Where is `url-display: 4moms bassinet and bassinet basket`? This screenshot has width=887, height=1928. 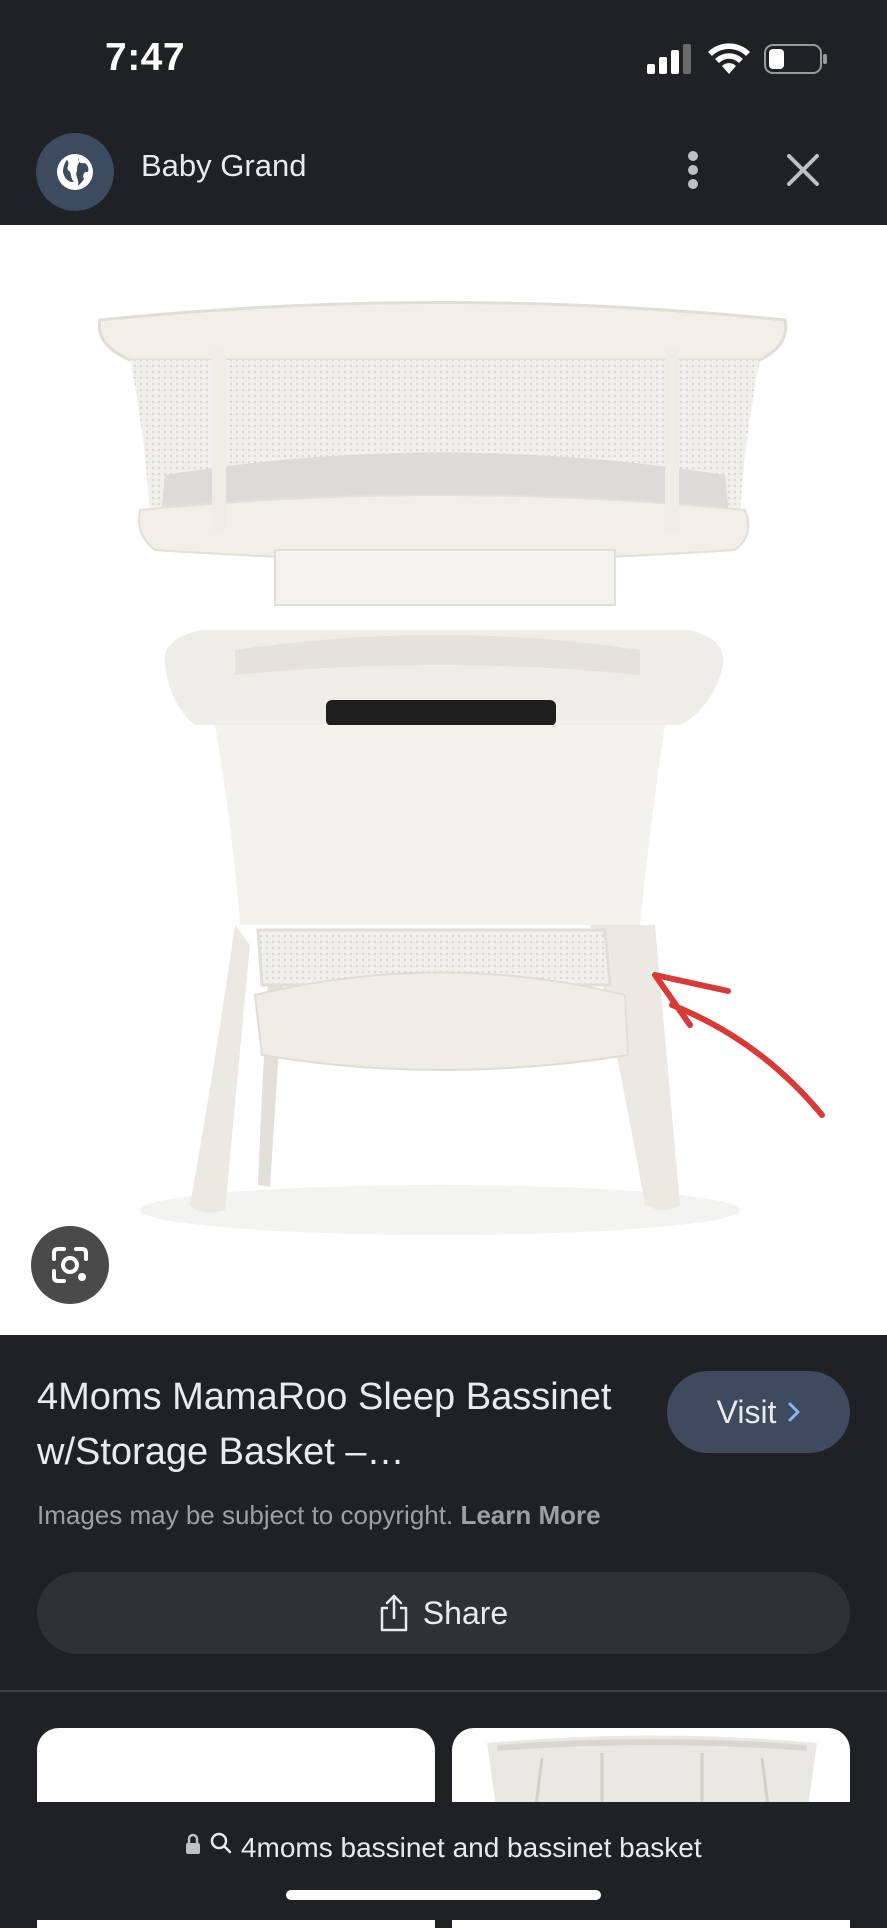
url-display: 4moms bassinet and bassinet basket is located at coordinates (443, 1847).